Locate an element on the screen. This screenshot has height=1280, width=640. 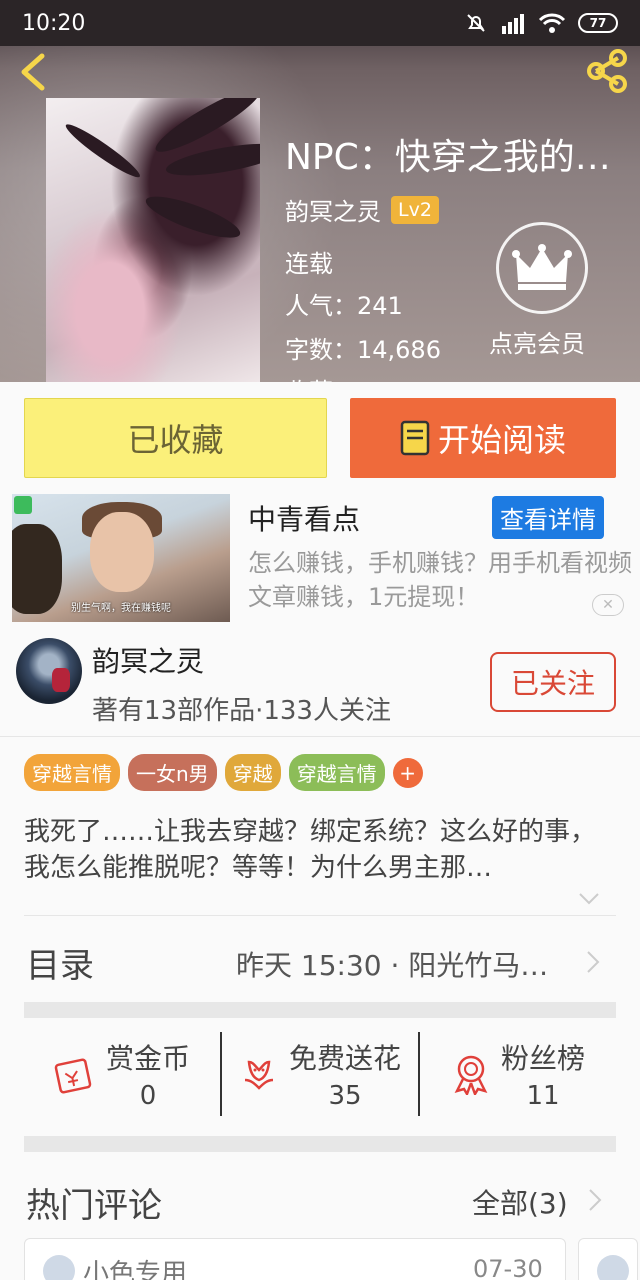
ad-image: 别生气啊，我在赚钱呢 is located at coordinates (121, 558).